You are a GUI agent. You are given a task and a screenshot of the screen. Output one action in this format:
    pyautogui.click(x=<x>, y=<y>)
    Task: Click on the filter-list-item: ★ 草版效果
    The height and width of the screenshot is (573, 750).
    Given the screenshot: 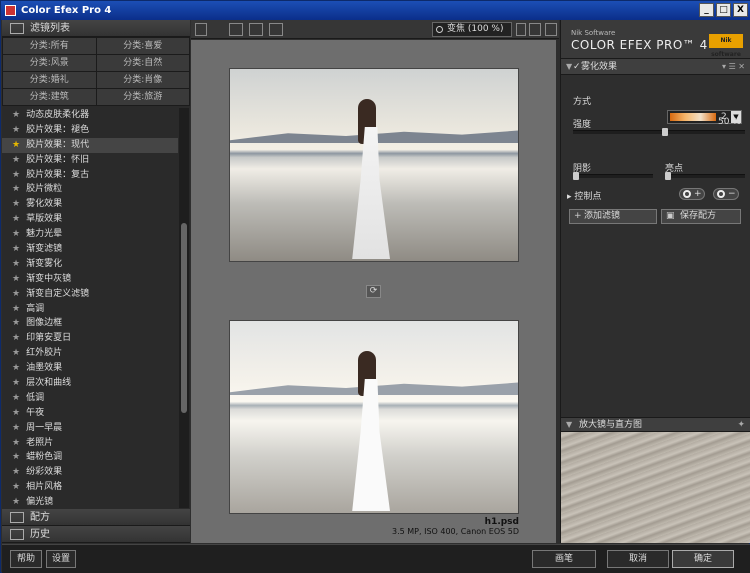 What is the action you would take?
    pyautogui.click(x=90, y=219)
    